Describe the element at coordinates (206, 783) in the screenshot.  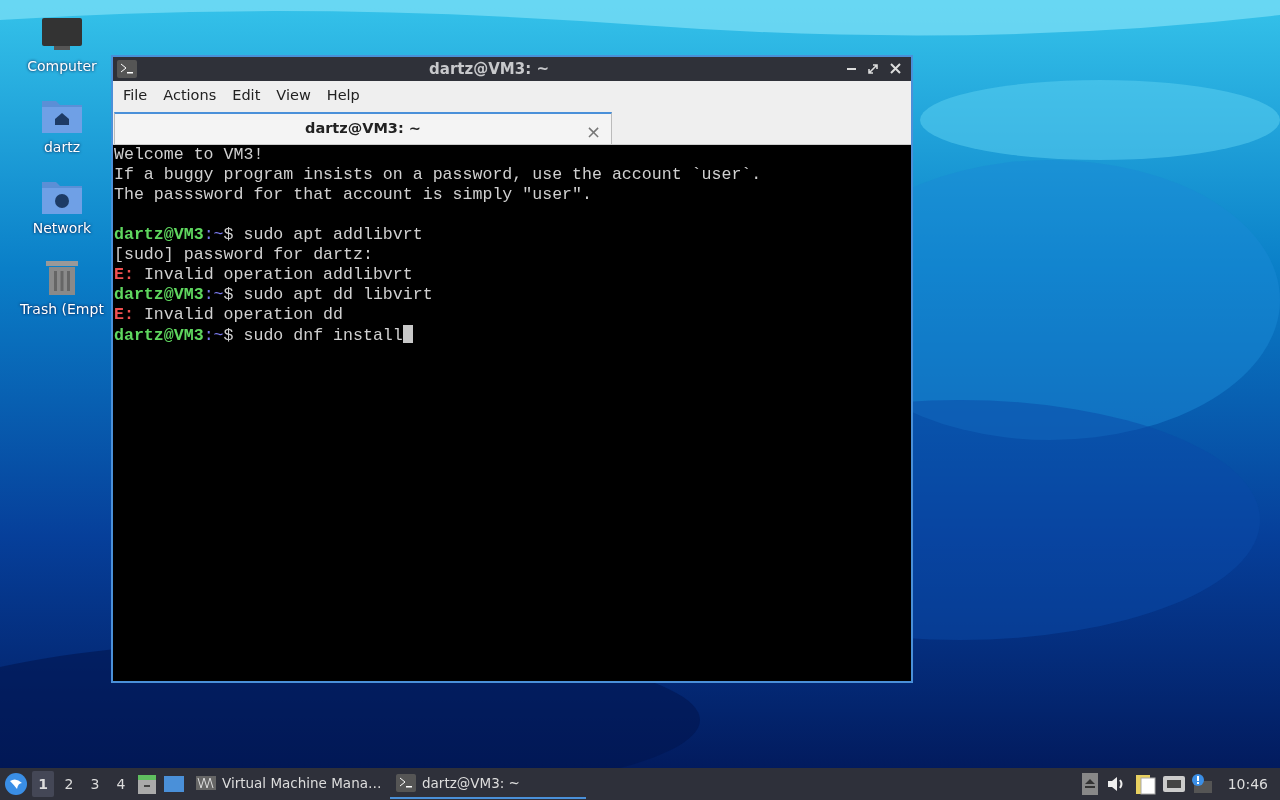
I see `monitor-icon` at that location.